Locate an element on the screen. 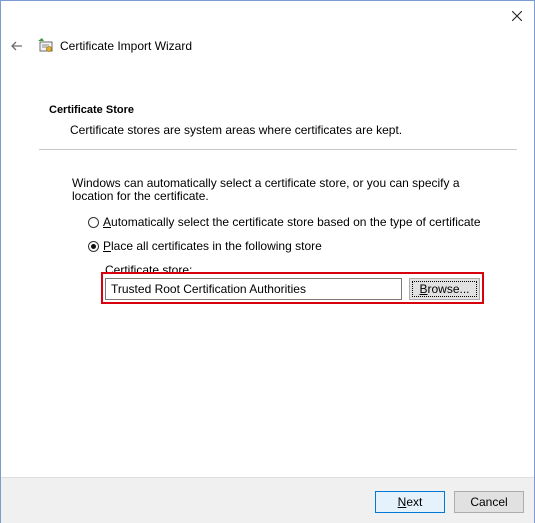  back-button is located at coordinates (17, 46).